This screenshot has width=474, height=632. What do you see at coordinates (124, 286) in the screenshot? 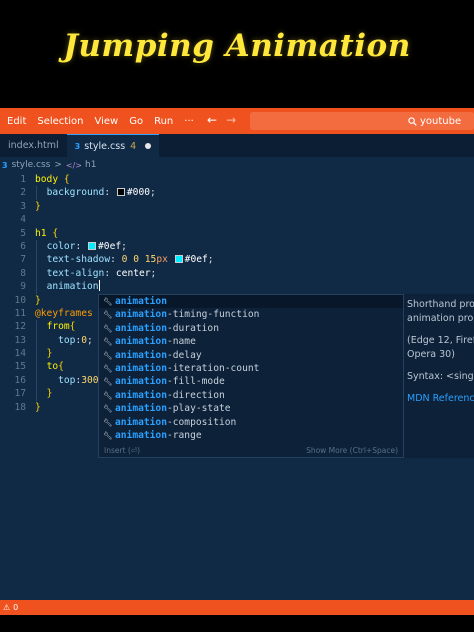
I see `code-line-9: animation` at bounding box center [124, 286].